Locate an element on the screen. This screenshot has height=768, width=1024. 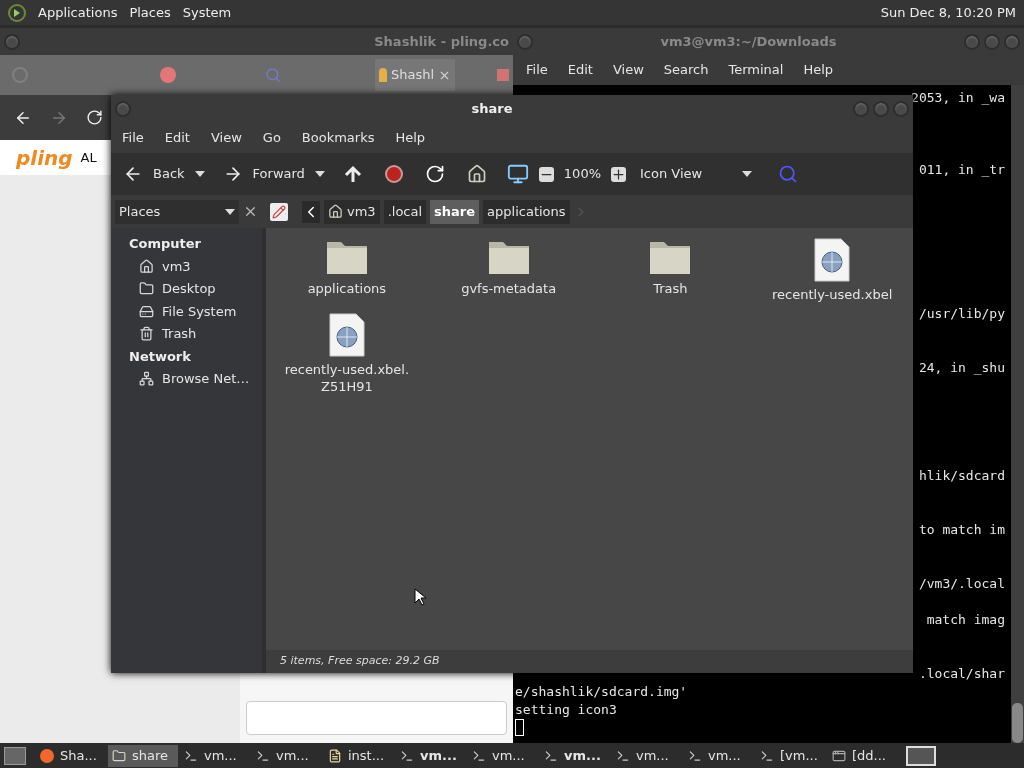
taskbar-button: share is located at coordinates (143, 755).